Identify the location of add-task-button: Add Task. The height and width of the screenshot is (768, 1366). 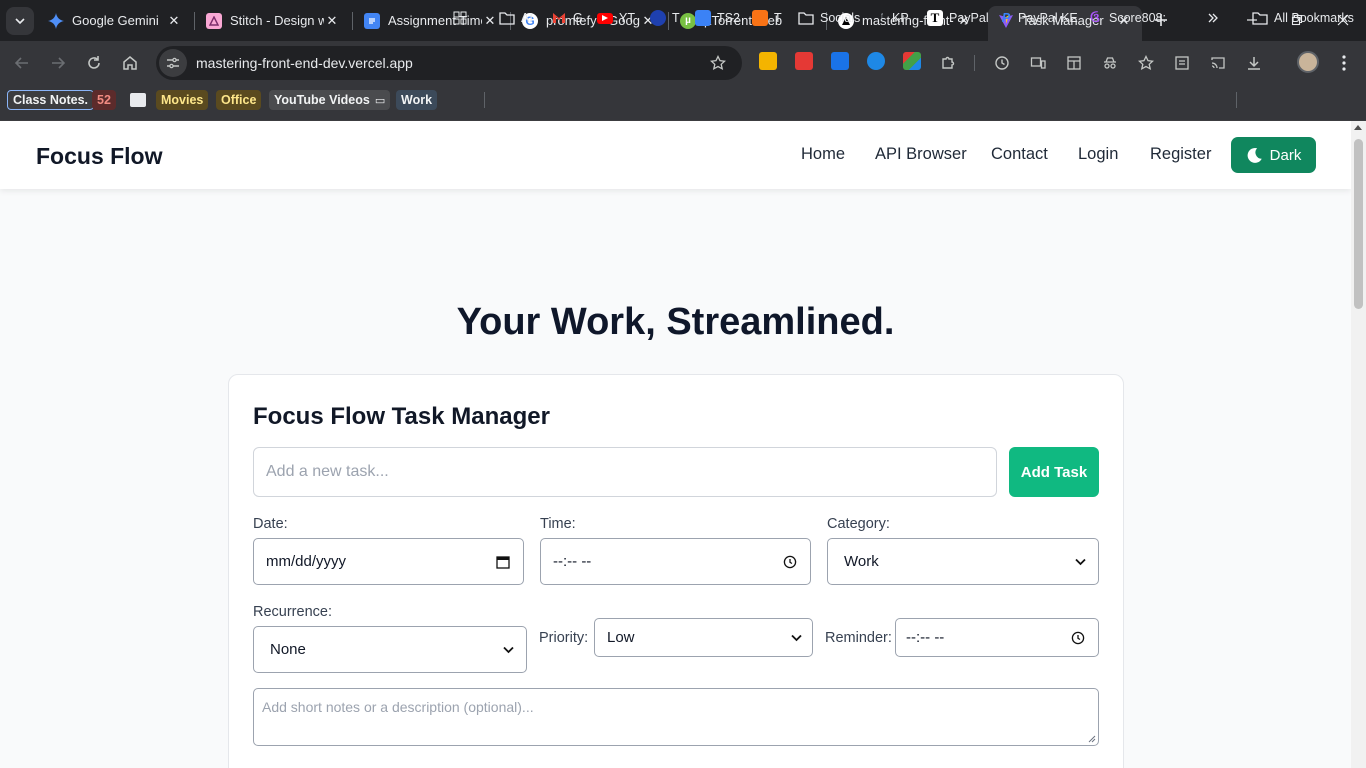
(1054, 472).